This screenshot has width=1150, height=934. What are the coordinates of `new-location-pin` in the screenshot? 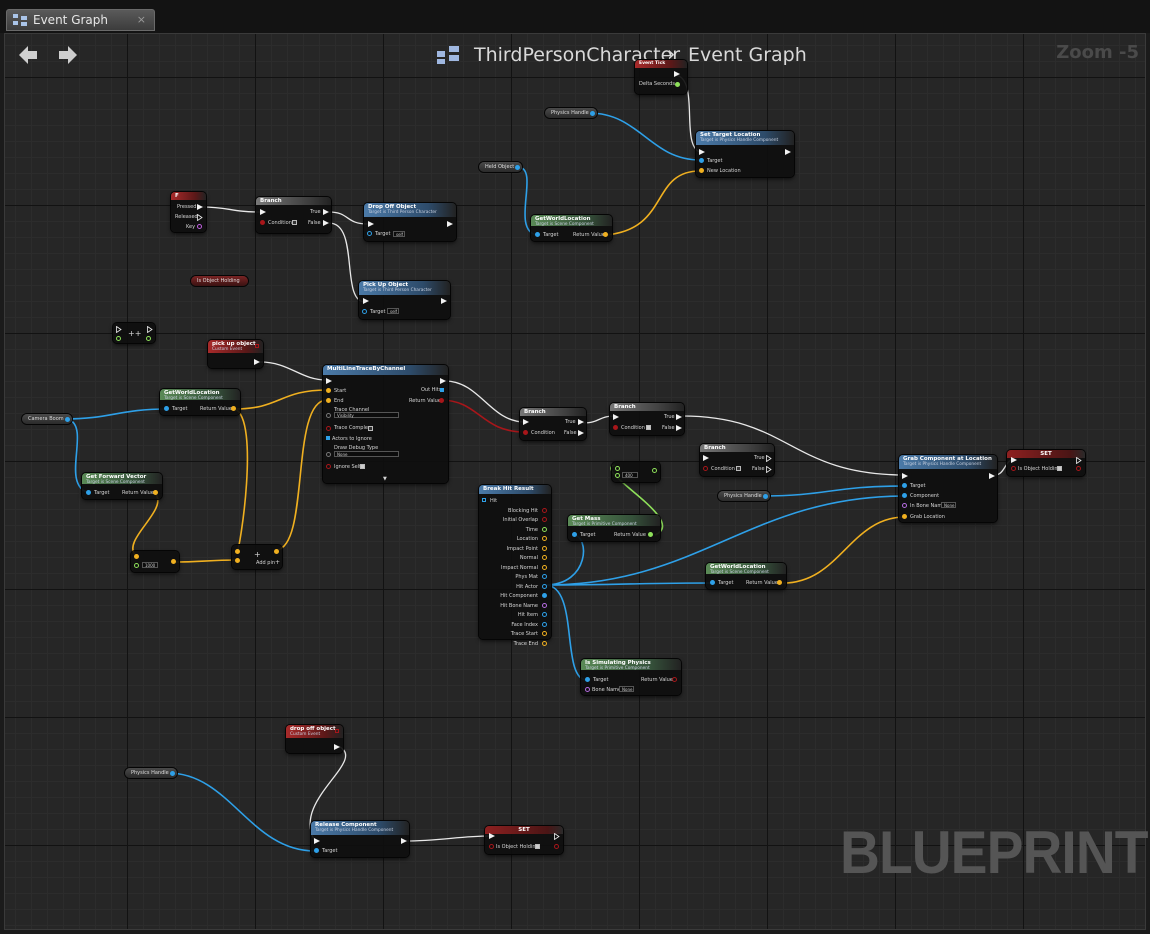 It's located at (701, 170).